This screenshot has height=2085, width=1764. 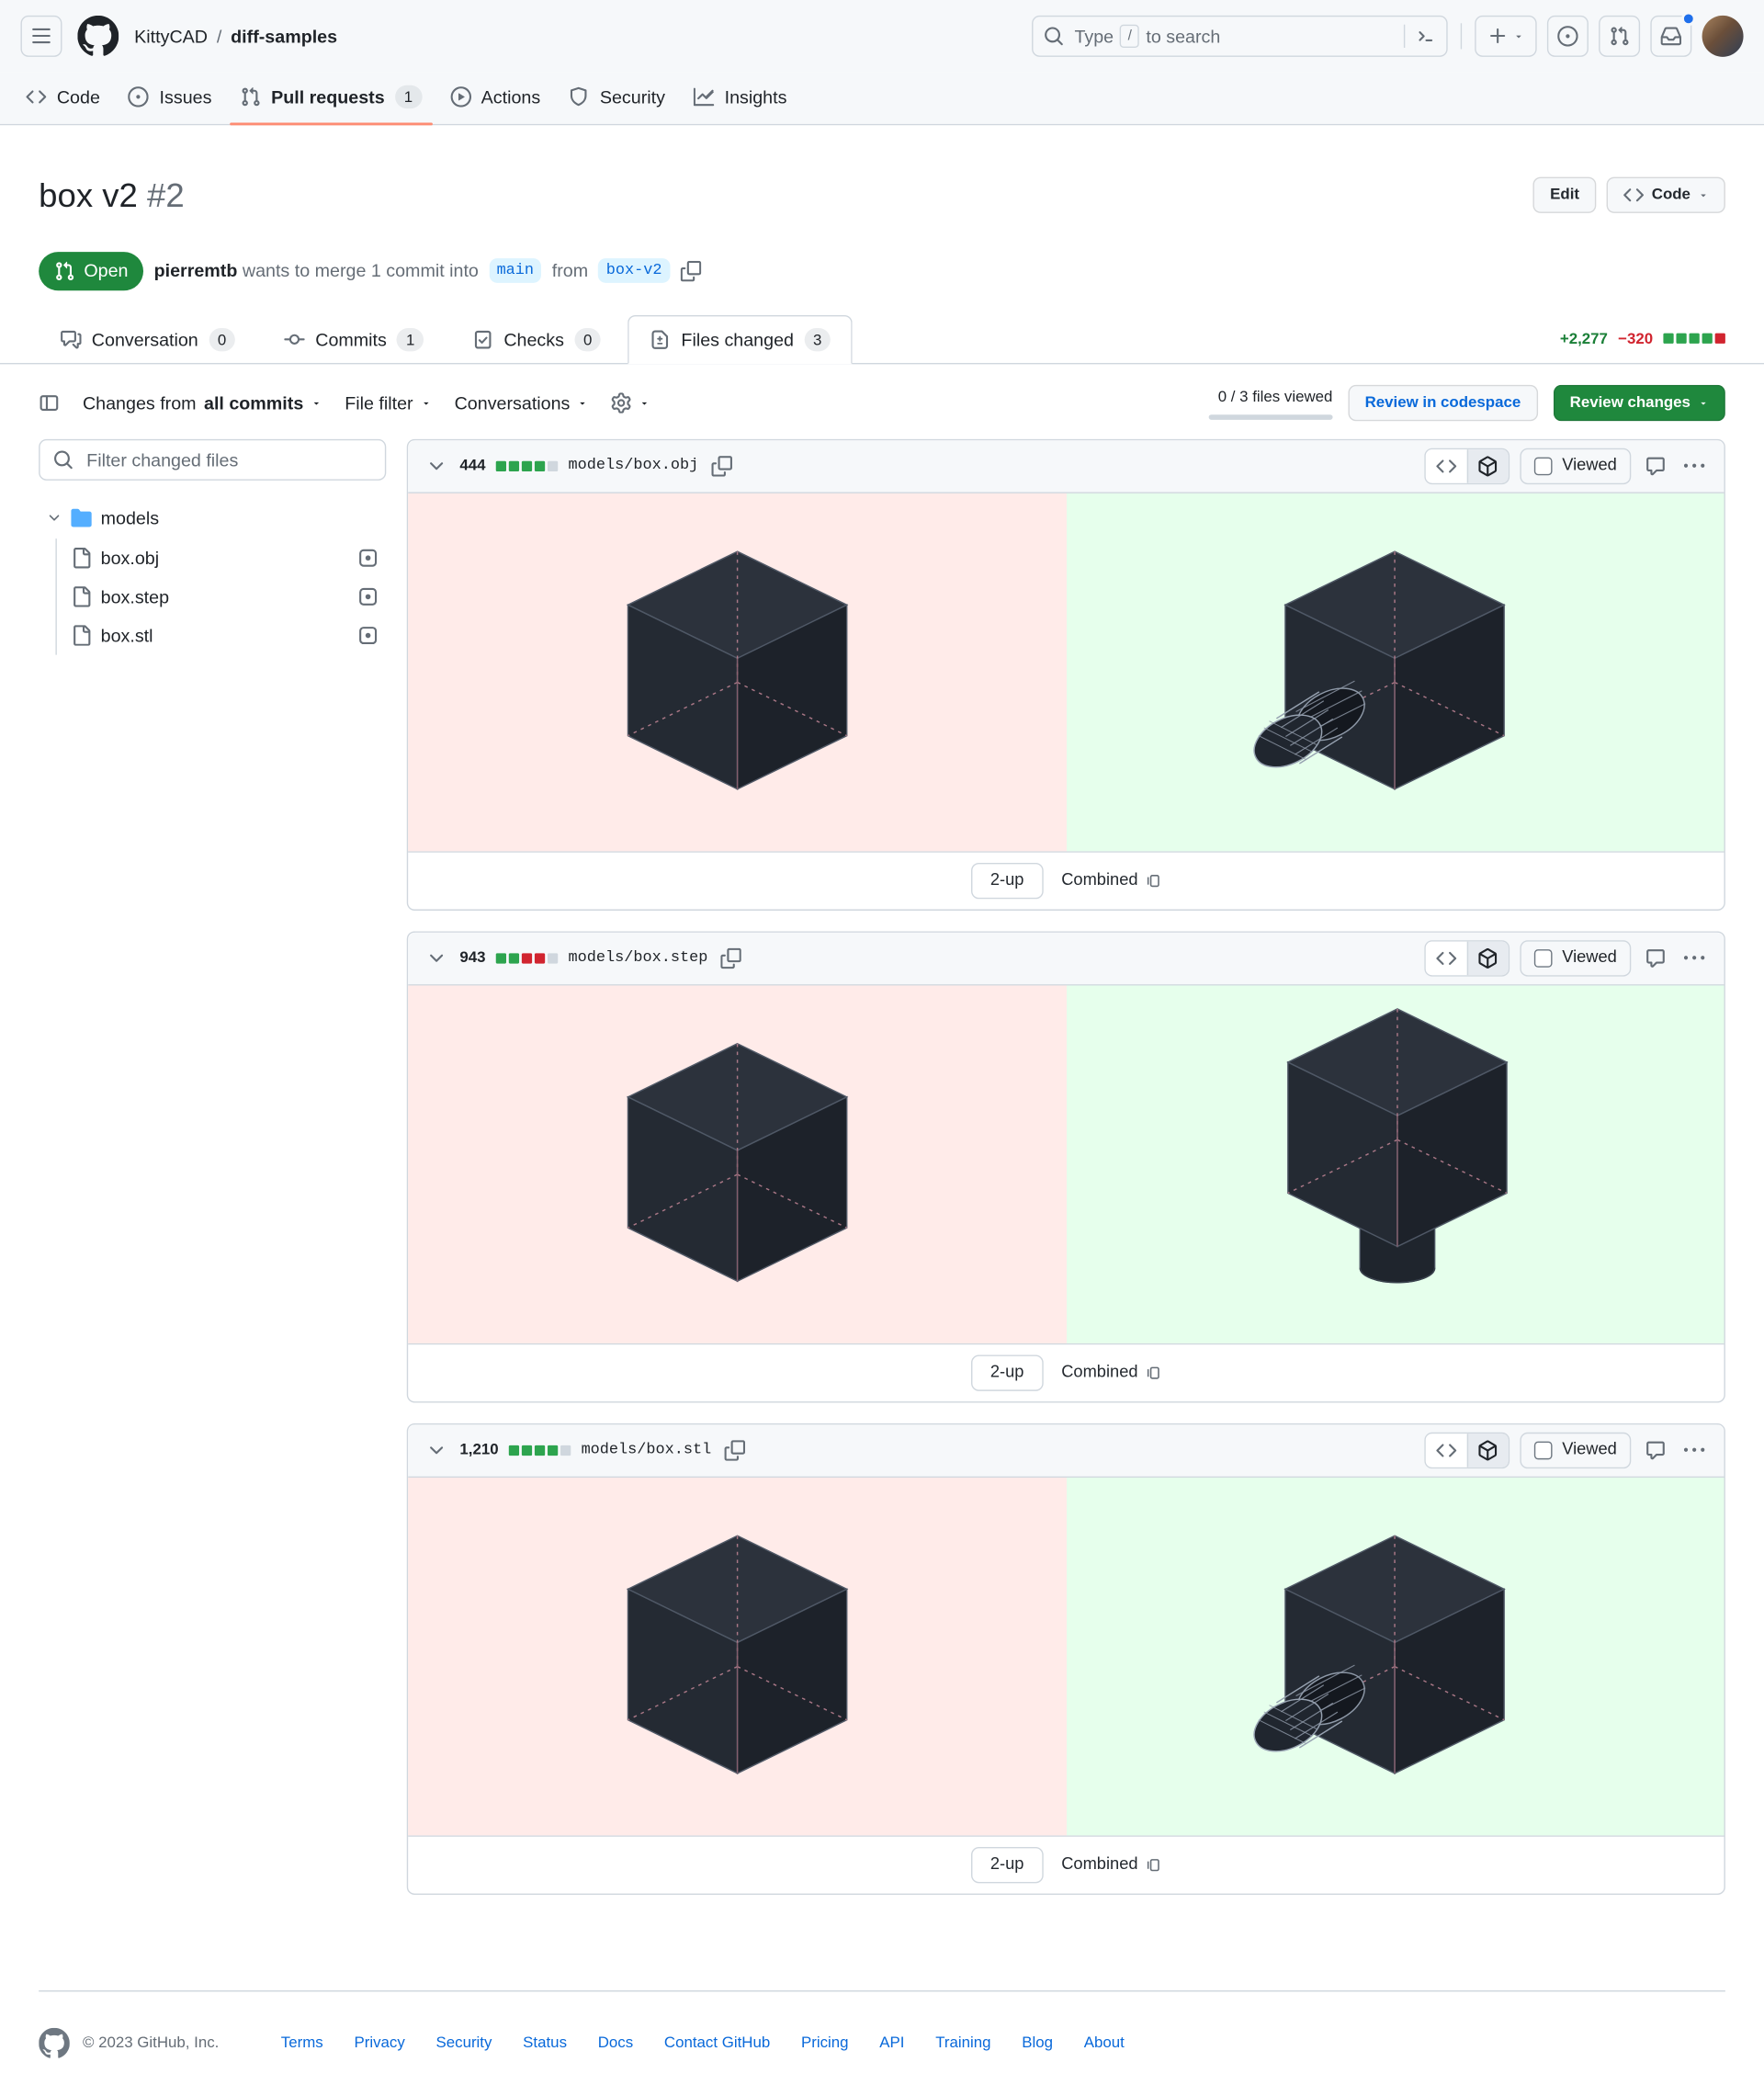 I want to click on shield-icon, so click(x=579, y=96).